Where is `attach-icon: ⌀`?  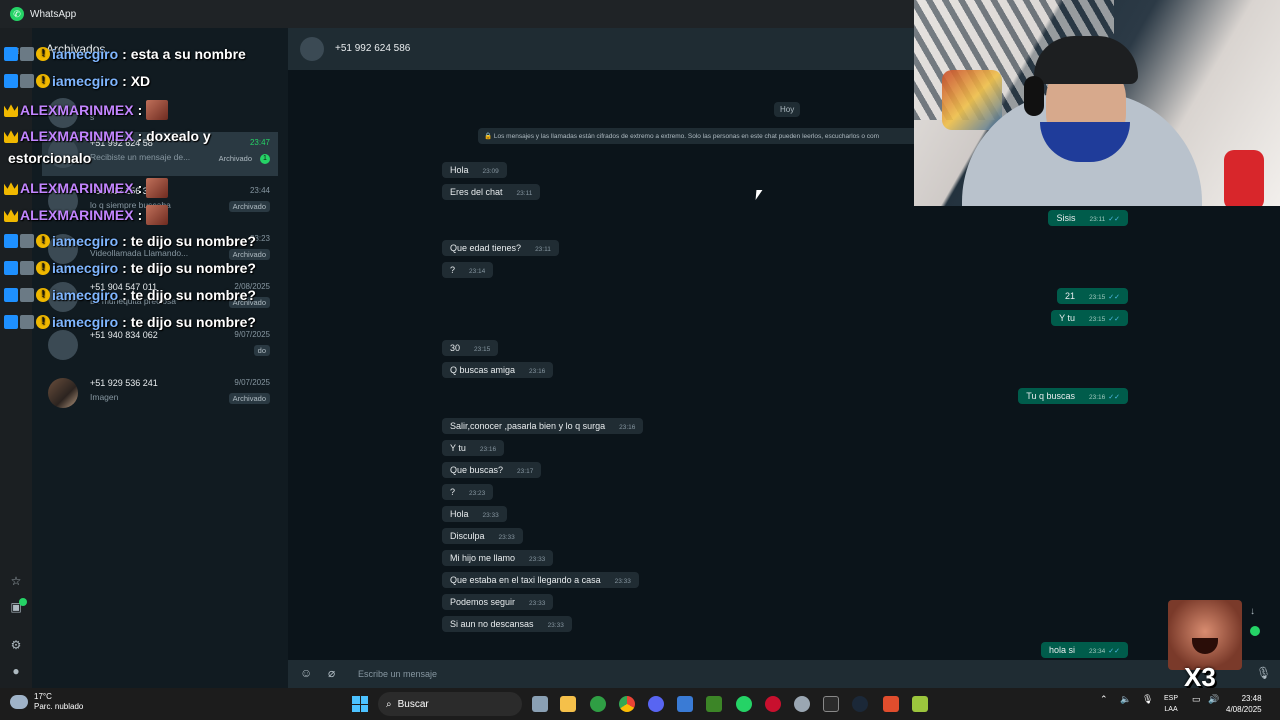 attach-icon: ⌀ is located at coordinates (331, 673).